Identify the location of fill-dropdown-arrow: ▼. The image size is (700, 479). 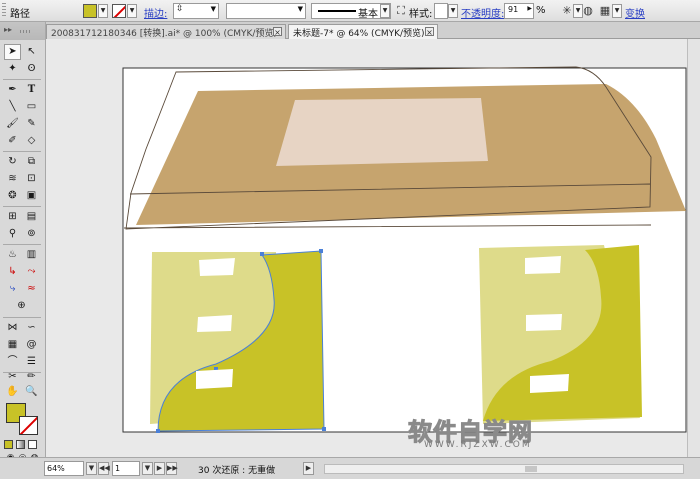
(103, 11).